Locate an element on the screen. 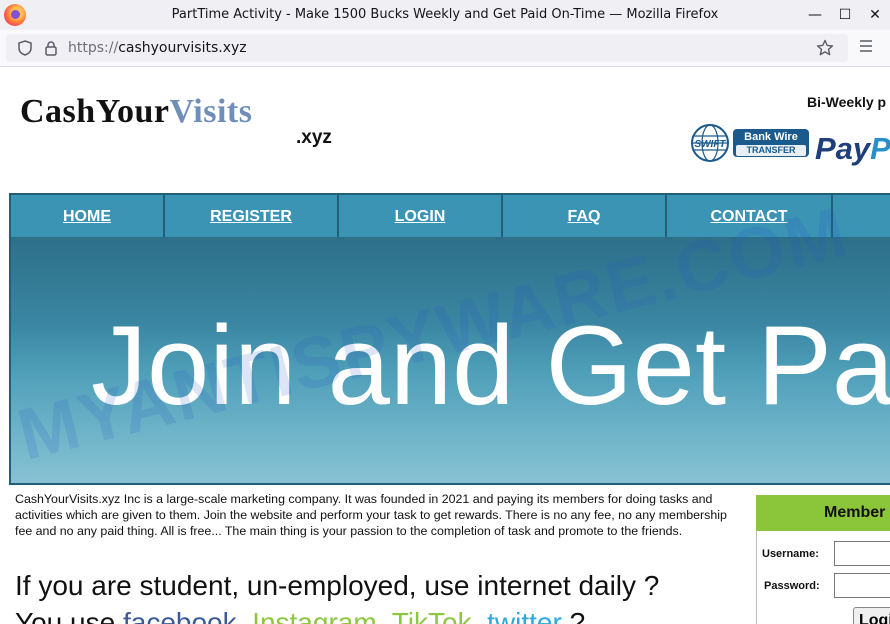 Image resolution: width=890 pixels, height=624 pixels. q2-sep1: , is located at coordinates (240, 615).